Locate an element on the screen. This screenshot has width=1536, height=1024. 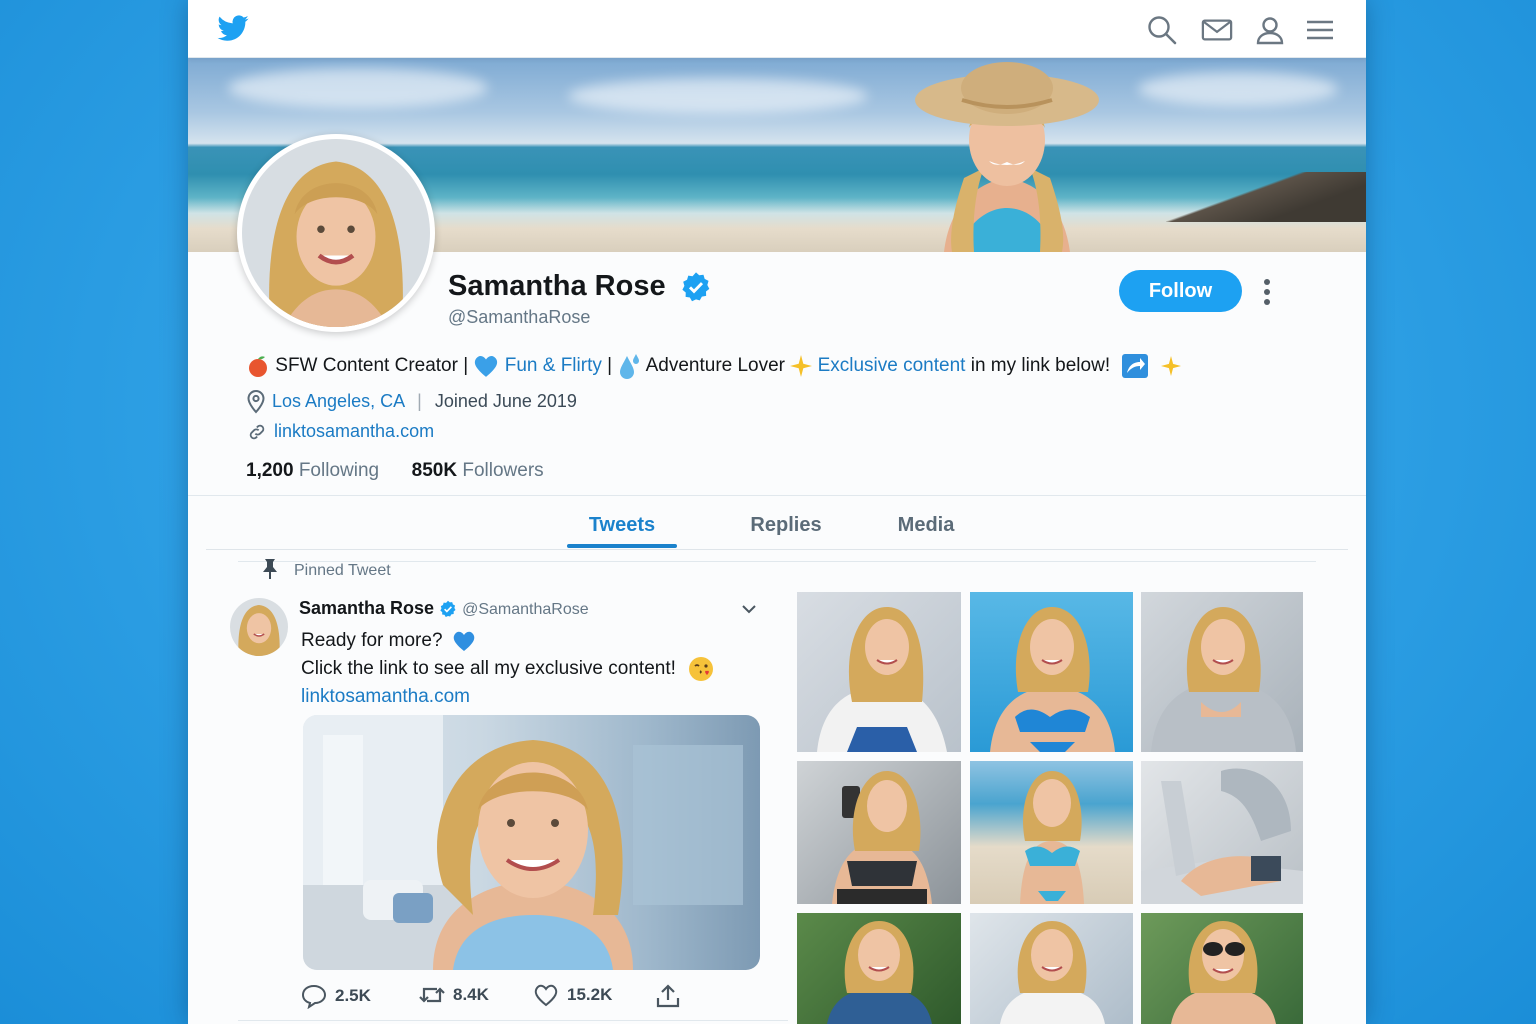
tweet-line-1: Ready for more? is located at coordinates (372, 640).